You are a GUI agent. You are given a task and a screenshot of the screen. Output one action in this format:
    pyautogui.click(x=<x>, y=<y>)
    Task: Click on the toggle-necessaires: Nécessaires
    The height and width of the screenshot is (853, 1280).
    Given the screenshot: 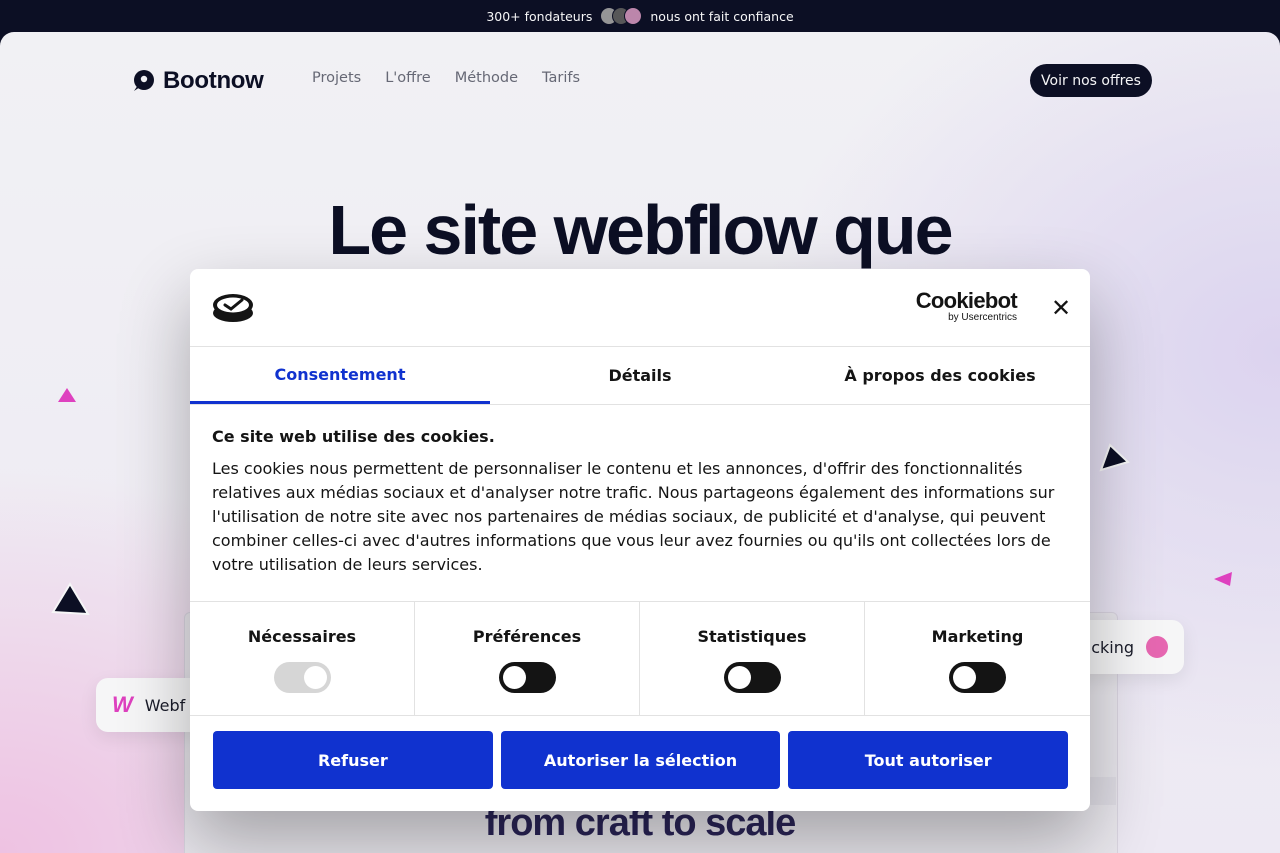 What is the action you would take?
    pyautogui.click(x=302, y=658)
    